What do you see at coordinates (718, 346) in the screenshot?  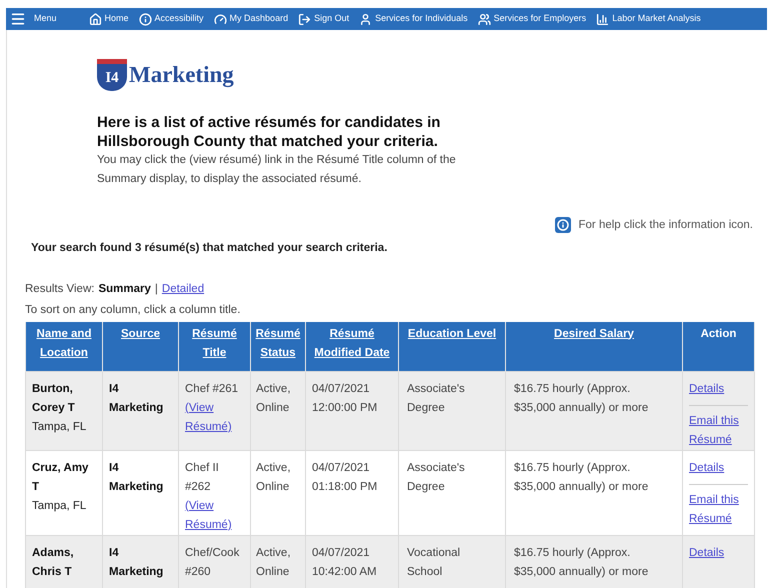 I see `column-header: Action` at bounding box center [718, 346].